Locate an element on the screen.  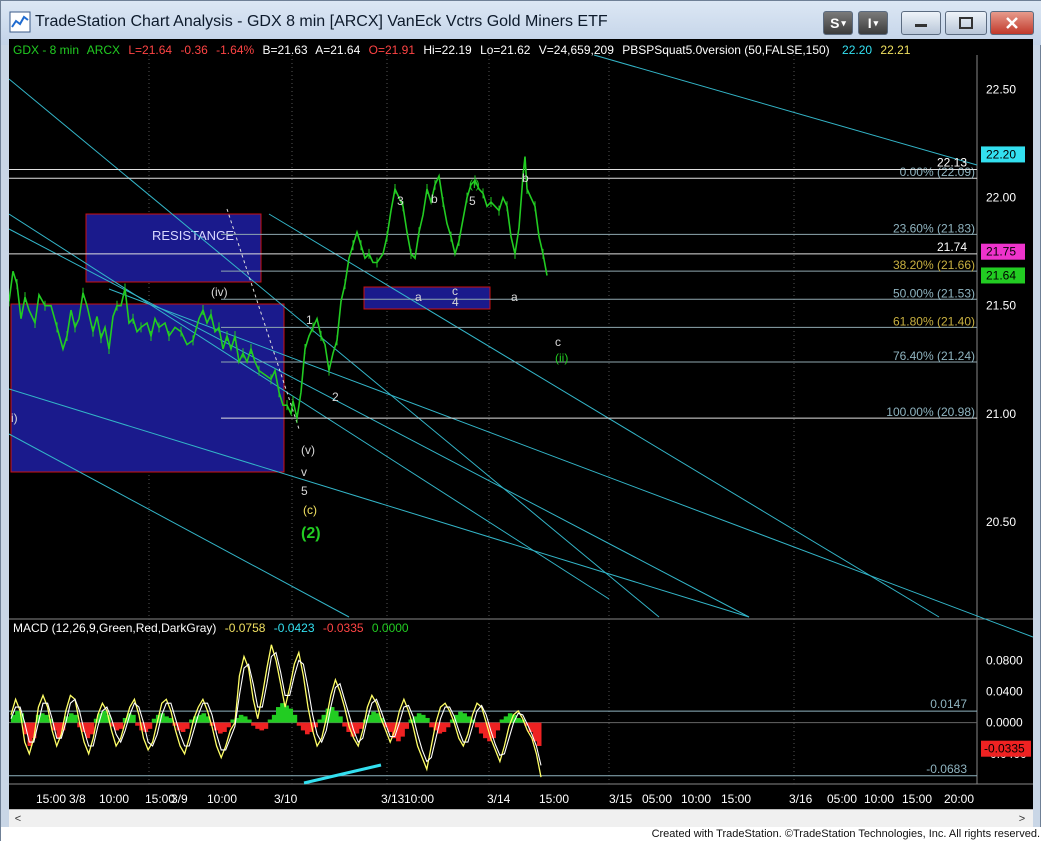
close-button is located at coordinates (1012, 23).